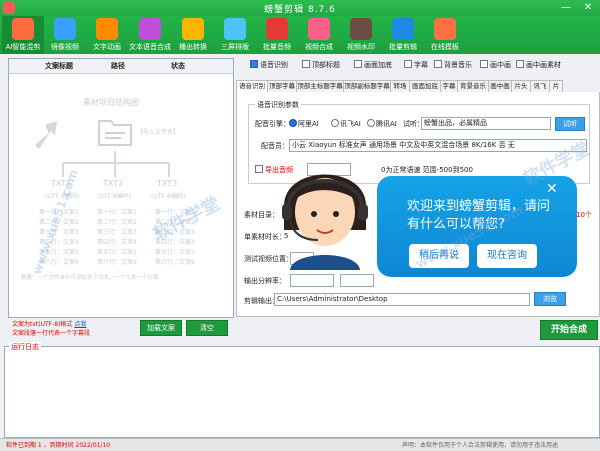 This screenshot has width=600, height=451. What do you see at coordinates (167, 183) in the screenshot?
I see `txt-node-name: TXT3` at bounding box center [167, 183].